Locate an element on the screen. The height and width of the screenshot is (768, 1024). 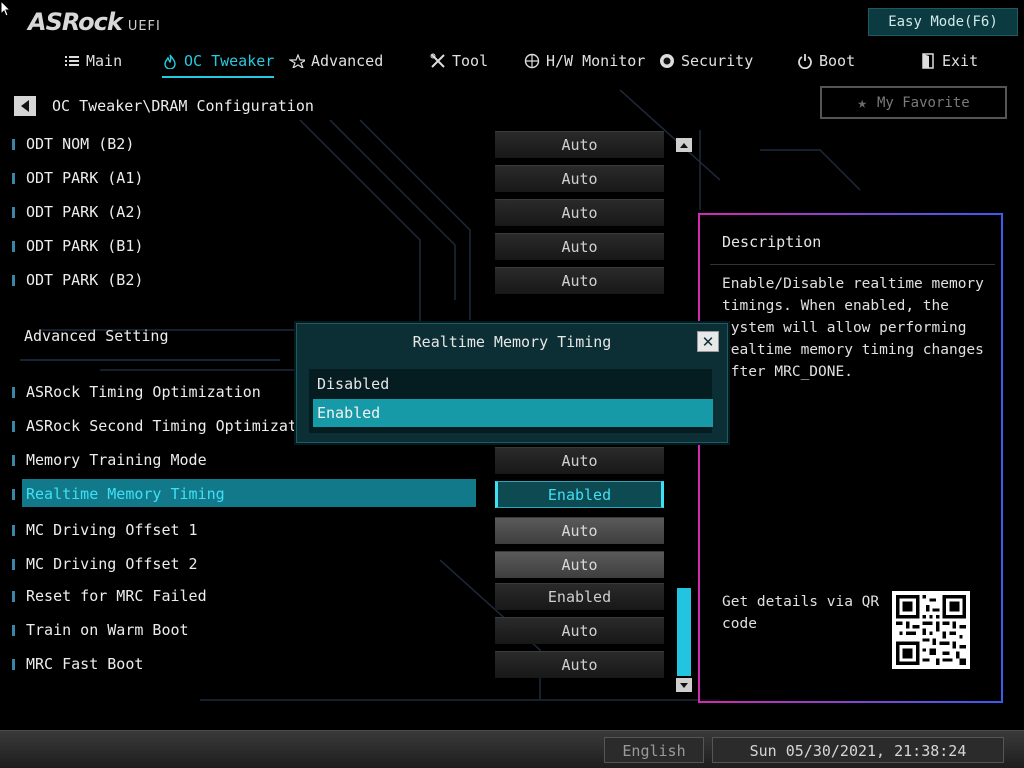
tab-exit: Exit is located at coordinates (949, 61).